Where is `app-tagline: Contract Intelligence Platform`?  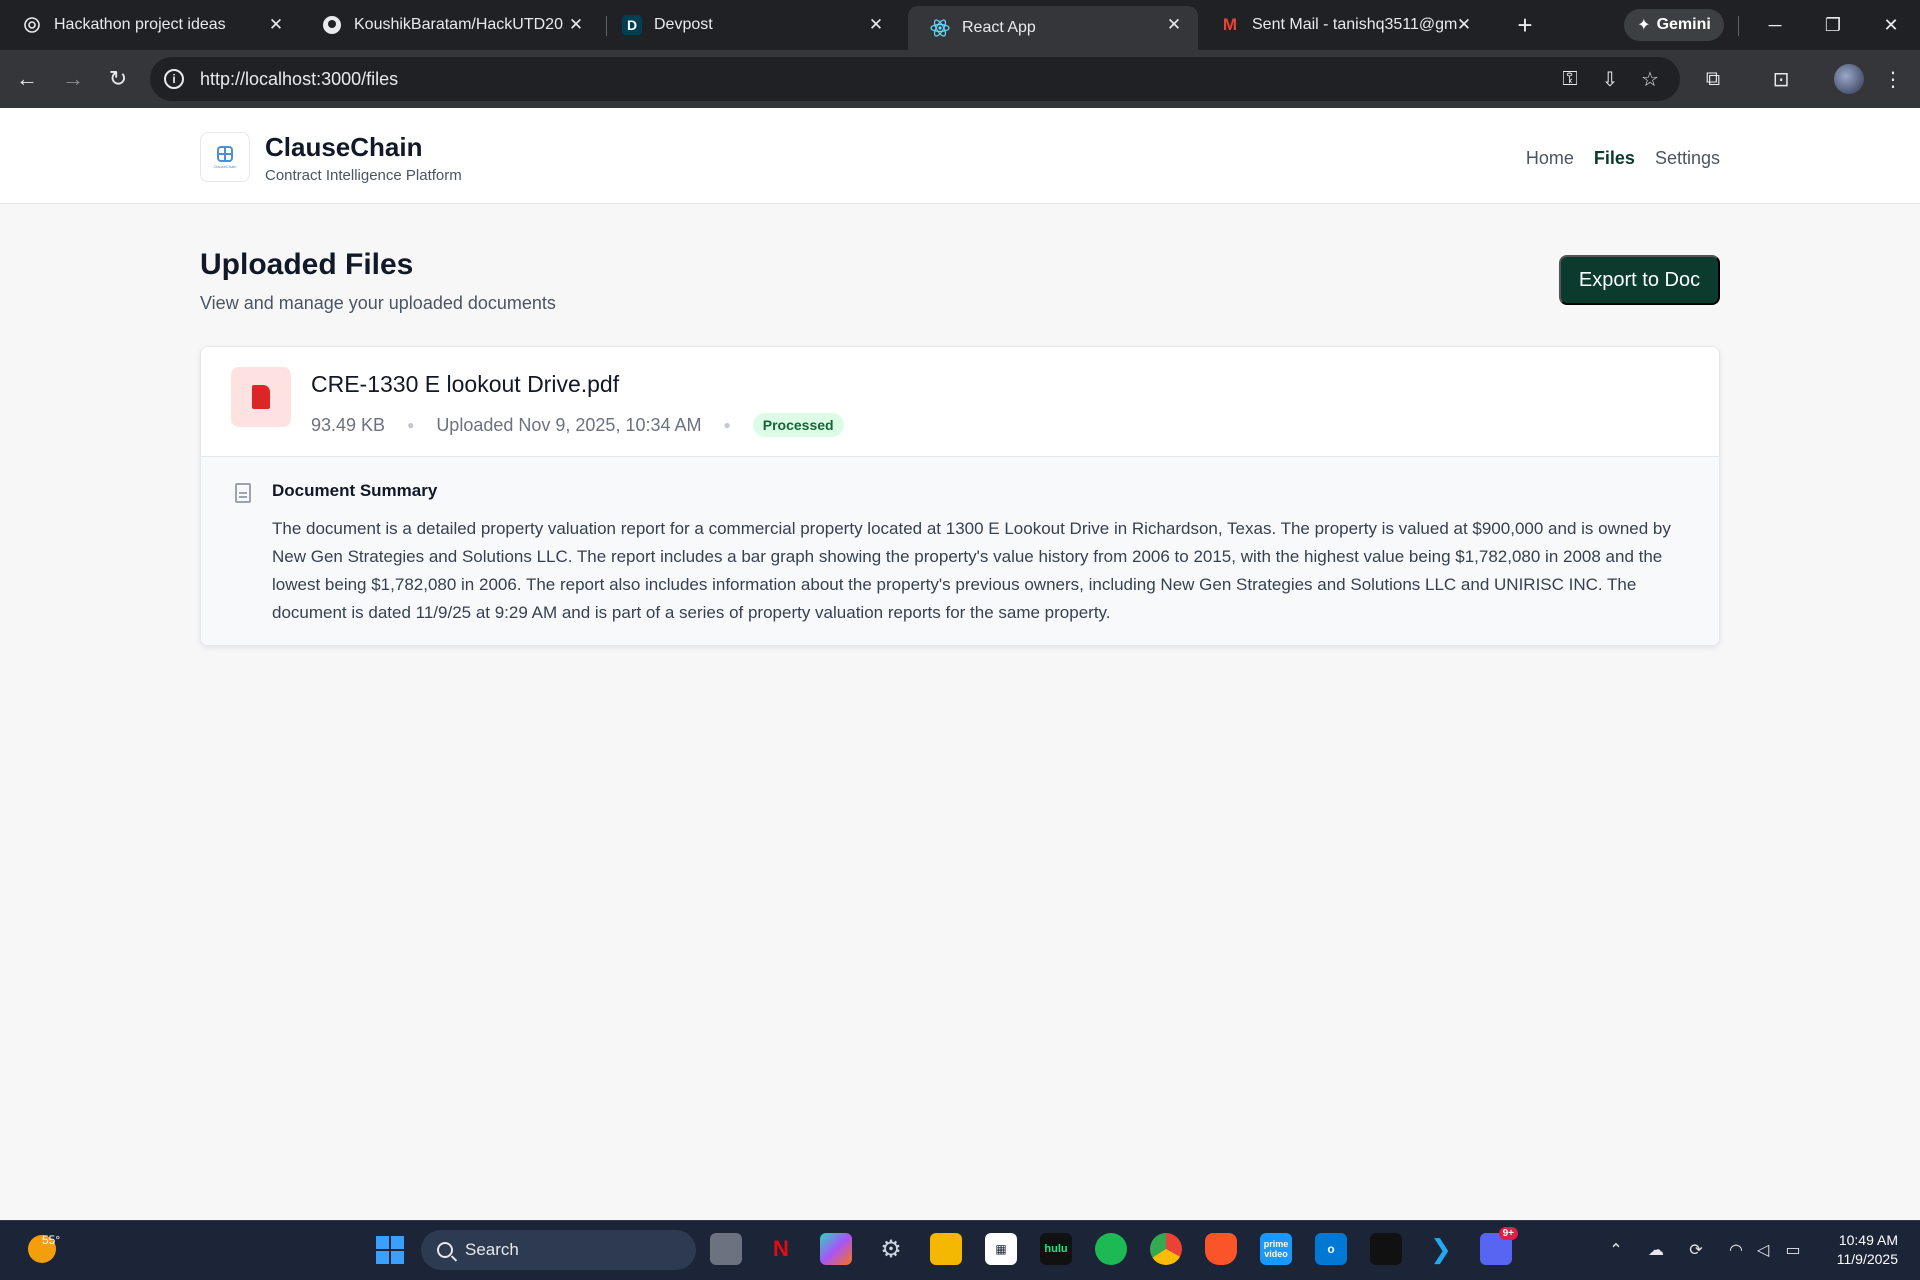
app-tagline: Contract Intelligence Platform is located at coordinates (363, 175).